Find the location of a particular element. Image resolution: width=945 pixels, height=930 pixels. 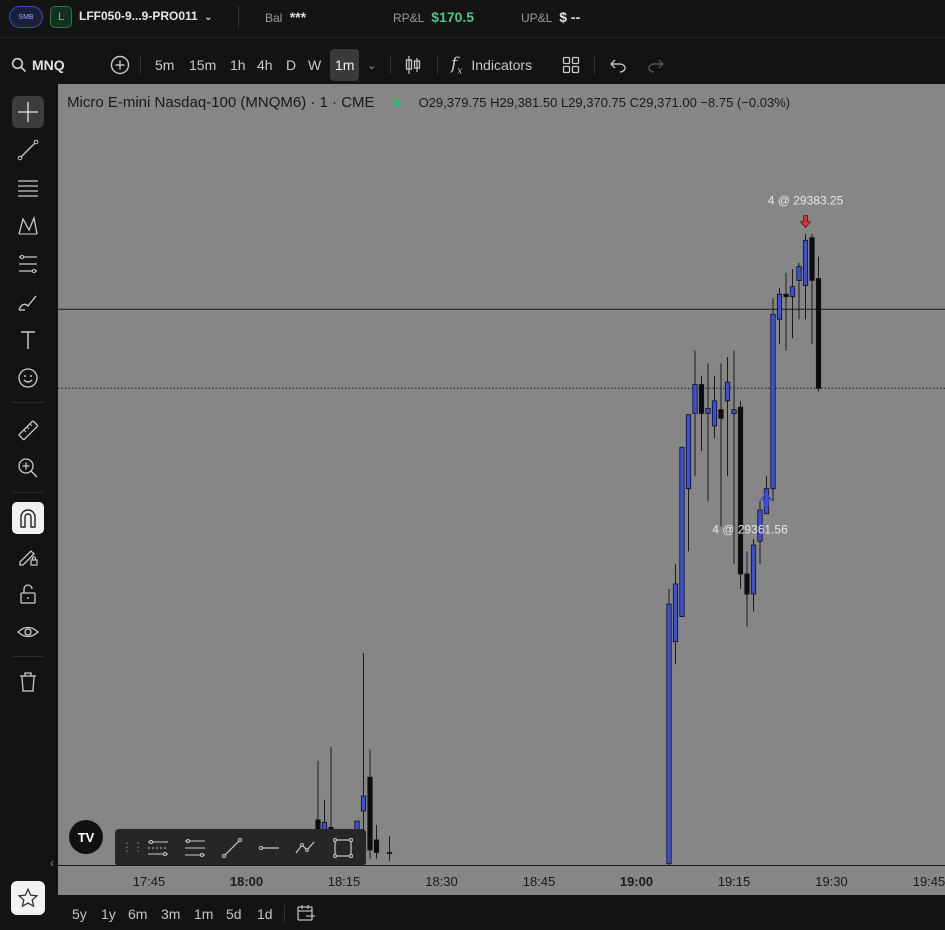

drag-handle-icon: ⋮⋮ is located at coordinates (132, 847).